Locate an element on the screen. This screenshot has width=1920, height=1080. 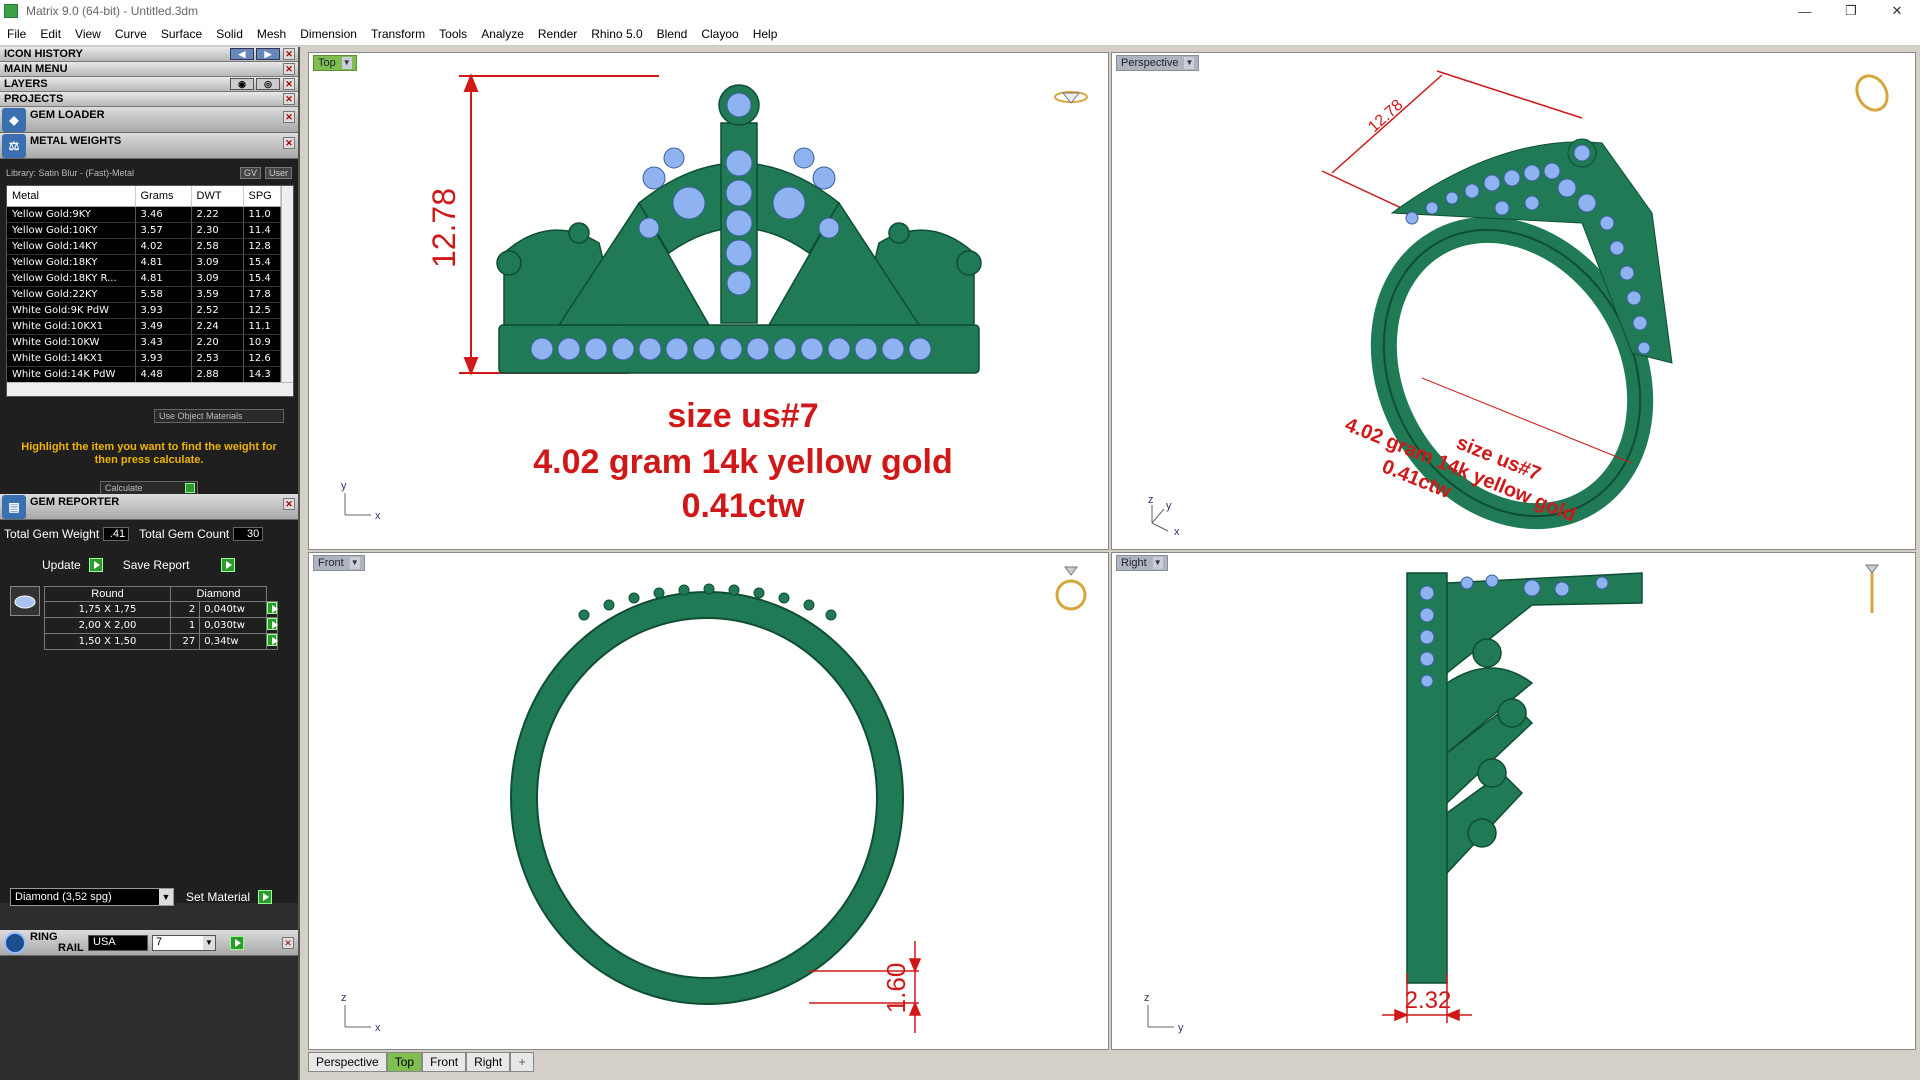
tab-perspective: Perspective is located at coordinates (347, 1062).